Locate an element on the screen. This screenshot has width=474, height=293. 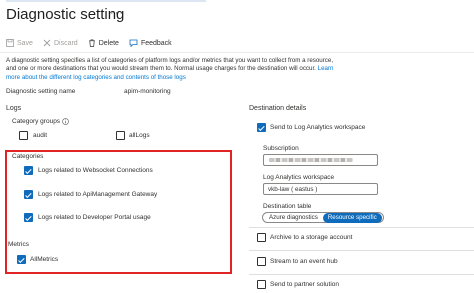
setting-name-label: Diagnostic setting name is located at coordinates (41, 91).